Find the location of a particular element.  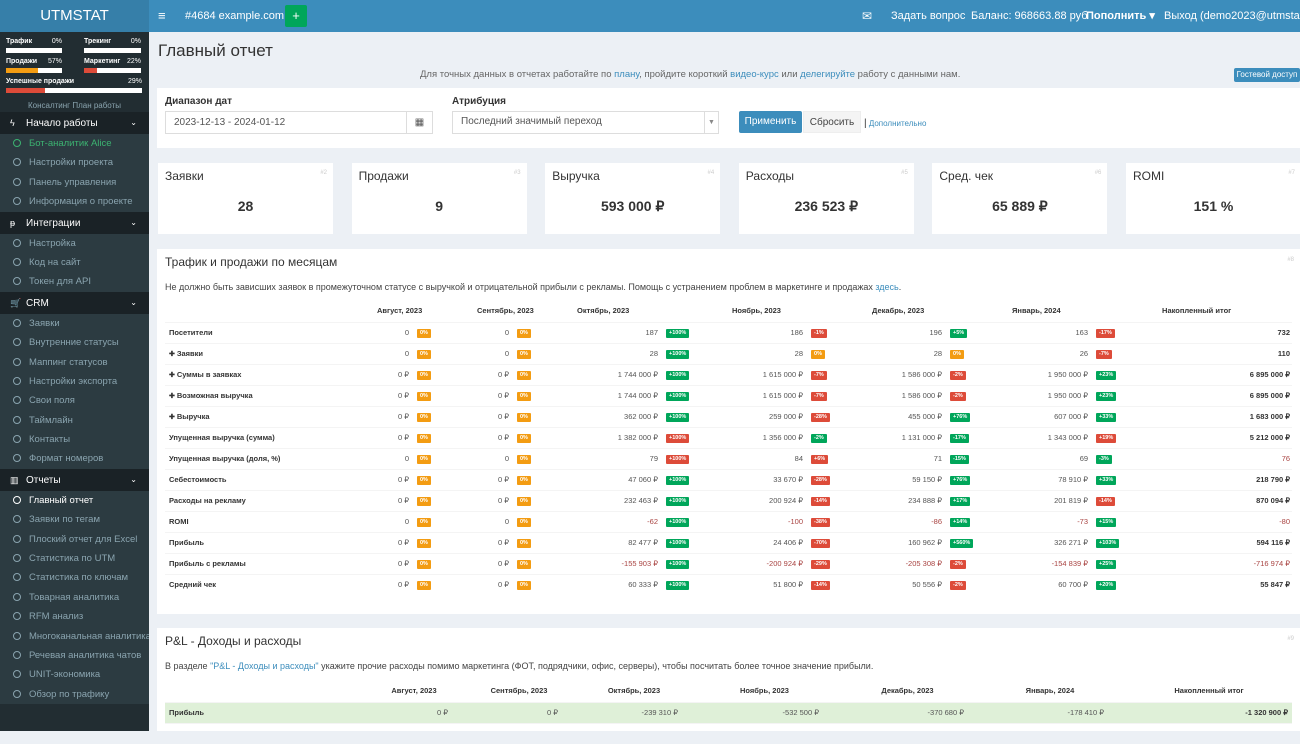

calendar-icon: ▦ is located at coordinates (419, 122).